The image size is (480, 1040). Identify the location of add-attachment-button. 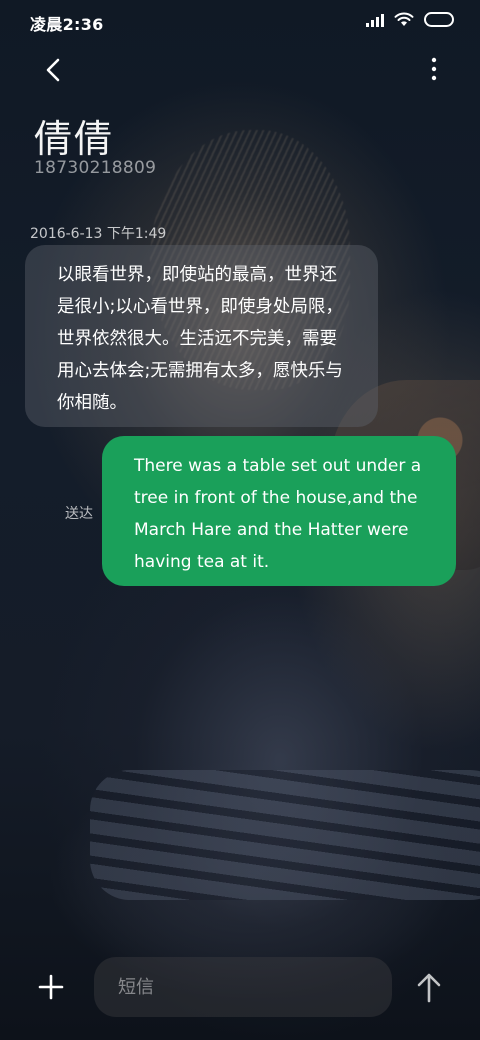
(51, 987).